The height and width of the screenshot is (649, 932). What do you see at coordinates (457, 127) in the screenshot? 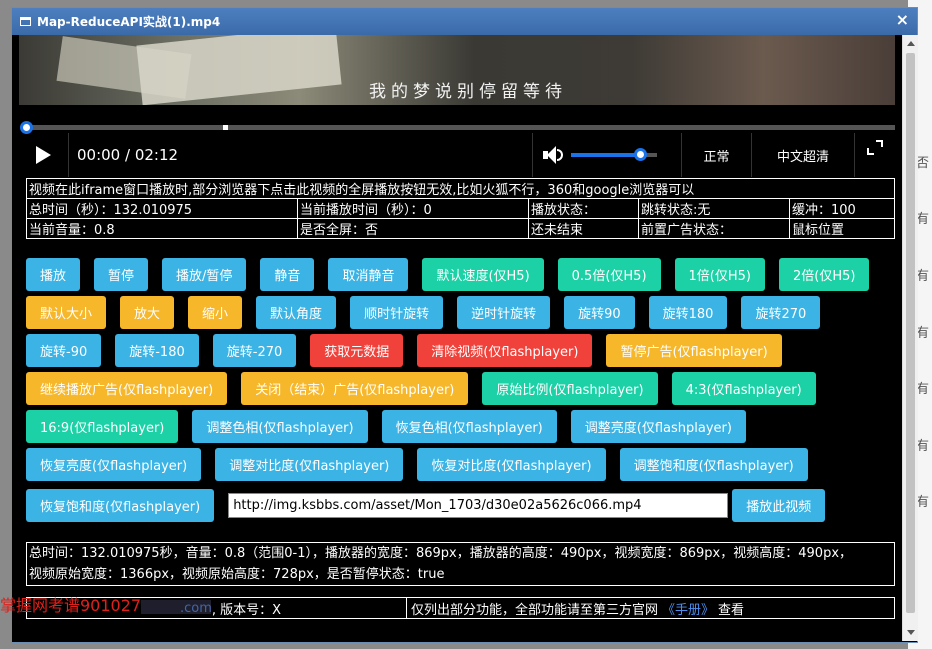
I see `seek-bar` at bounding box center [457, 127].